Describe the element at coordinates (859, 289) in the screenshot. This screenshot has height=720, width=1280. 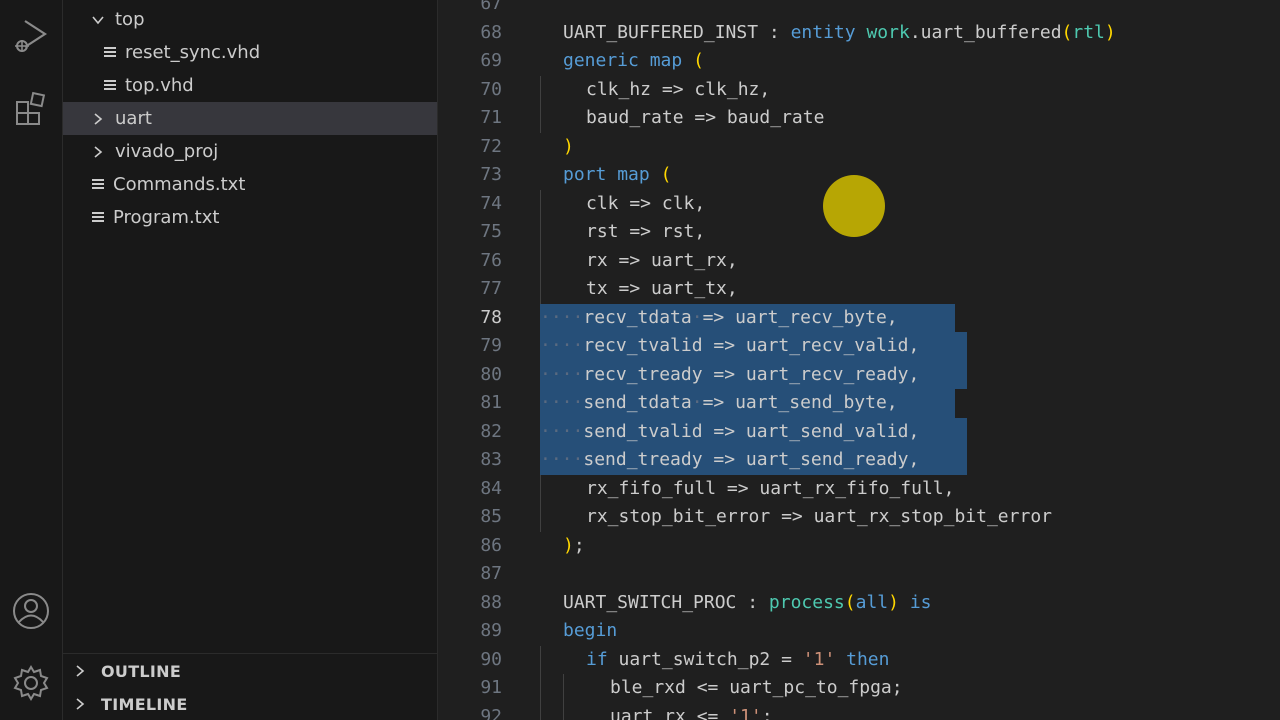
I see `code-line: 77 tx => uart_tx,` at that location.